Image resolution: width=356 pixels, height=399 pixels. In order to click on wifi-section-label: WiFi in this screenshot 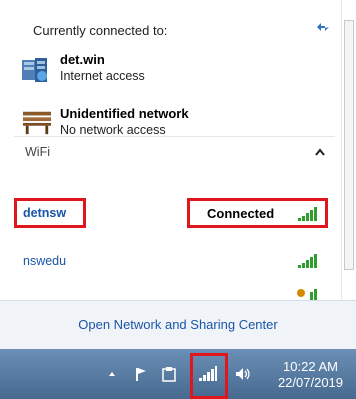, I will do `click(37, 152)`.